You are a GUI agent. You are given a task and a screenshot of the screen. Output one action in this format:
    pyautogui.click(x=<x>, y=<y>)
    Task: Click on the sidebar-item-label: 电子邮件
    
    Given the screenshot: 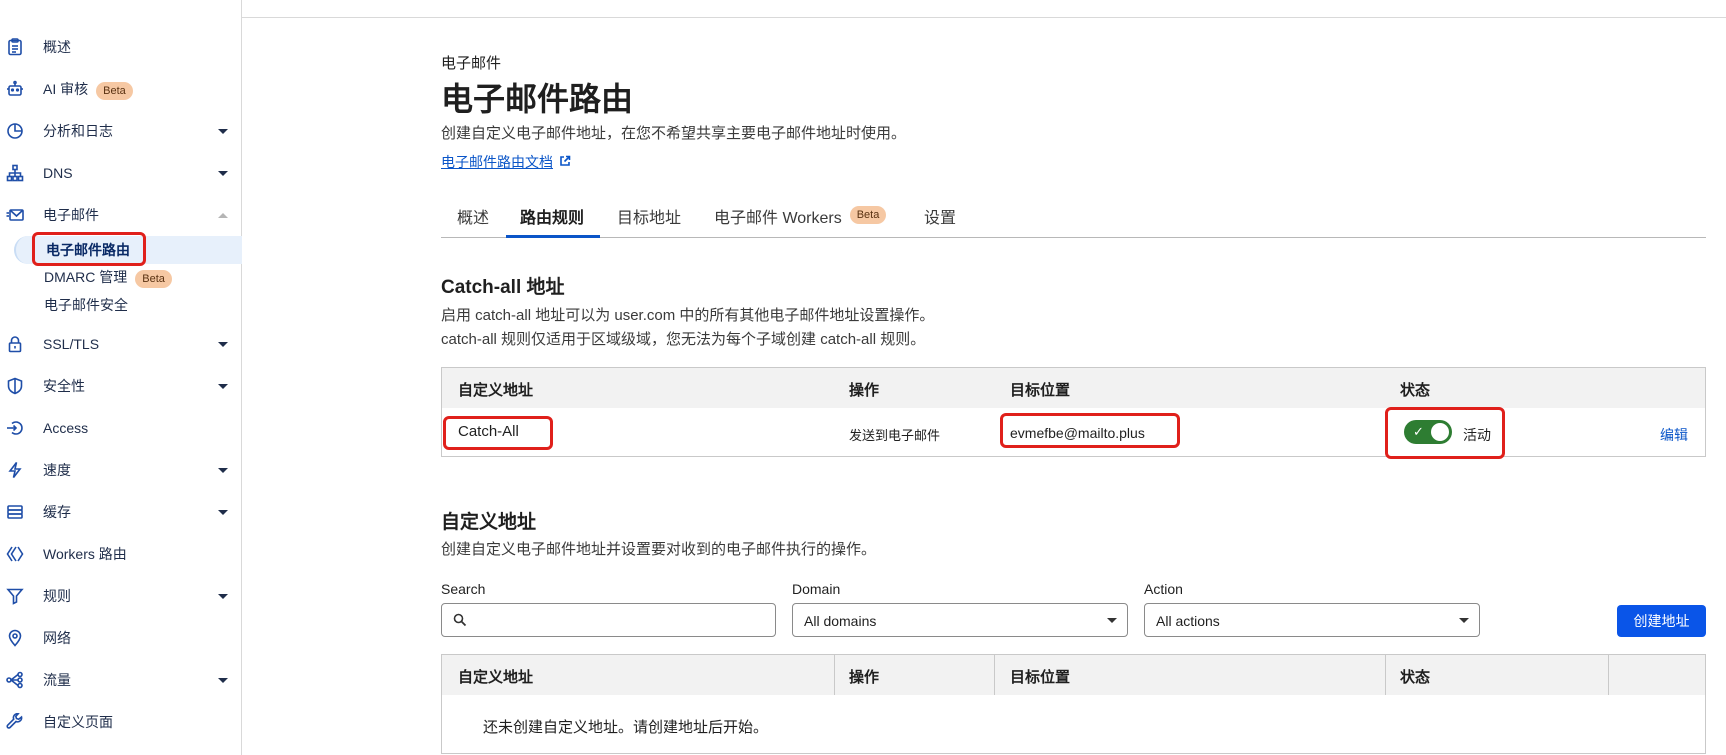 What is the action you would take?
    pyautogui.click(x=71, y=215)
    